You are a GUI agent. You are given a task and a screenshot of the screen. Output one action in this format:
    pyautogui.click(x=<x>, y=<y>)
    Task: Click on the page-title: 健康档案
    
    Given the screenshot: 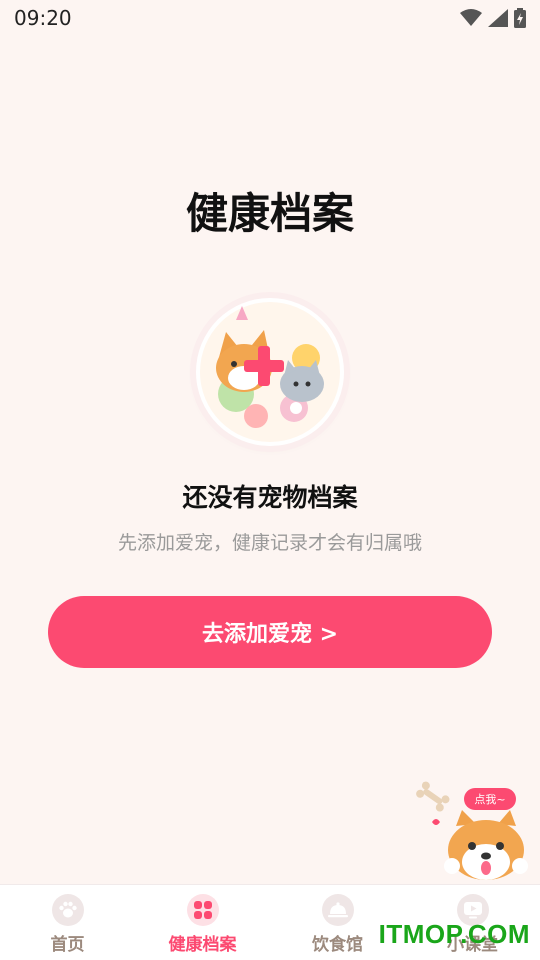 What is the action you would take?
    pyautogui.click(x=269, y=213)
    